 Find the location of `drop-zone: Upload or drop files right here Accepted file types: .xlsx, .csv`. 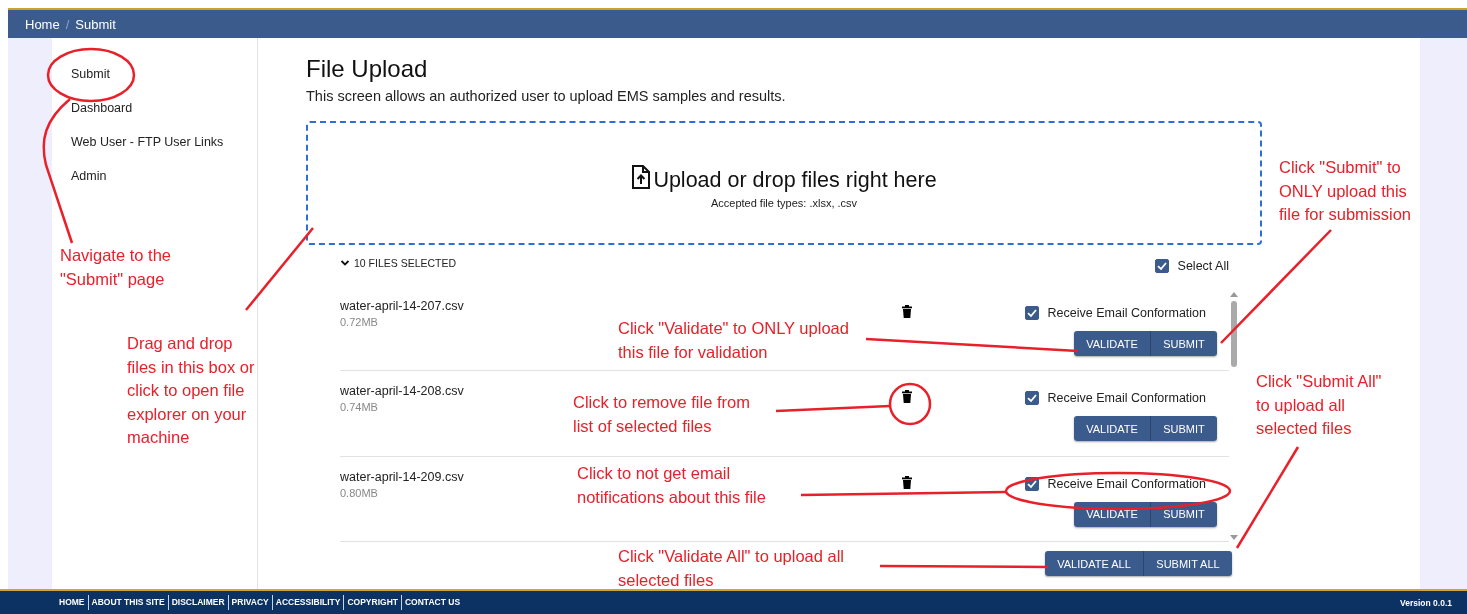

drop-zone: Upload or drop files right here Accepted file types: .xlsx, .csv is located at coordinates (784, 183).